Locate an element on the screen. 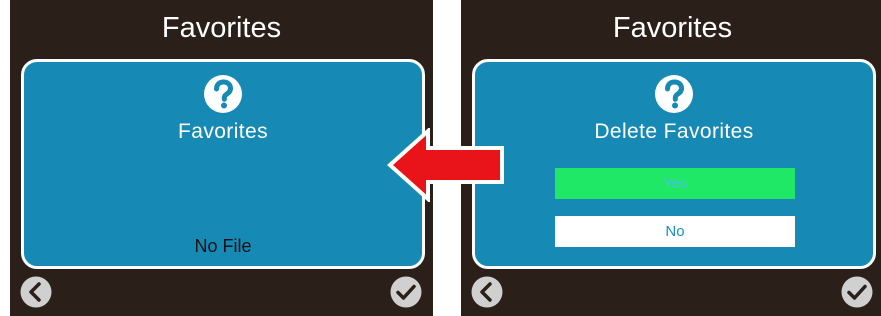  no-option: No is located at coordinates (675, 231).